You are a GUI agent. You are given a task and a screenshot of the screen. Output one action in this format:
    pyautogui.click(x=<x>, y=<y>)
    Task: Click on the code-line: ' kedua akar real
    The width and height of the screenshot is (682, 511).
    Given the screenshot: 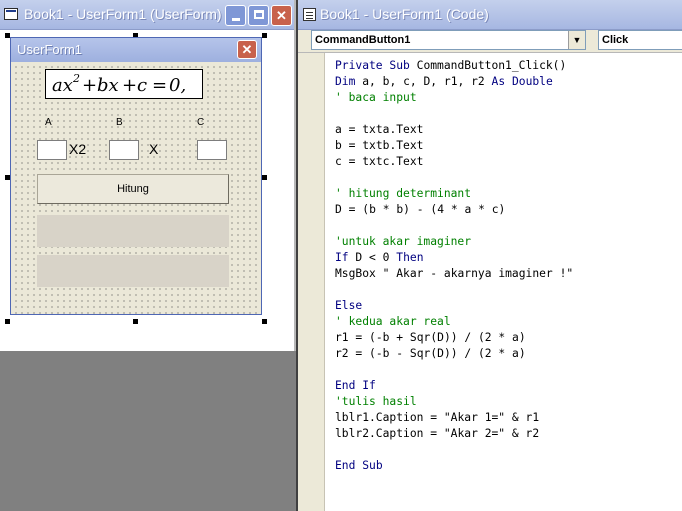 What is the action you would take?
    pyautogui.click(x=454, y=322)
    